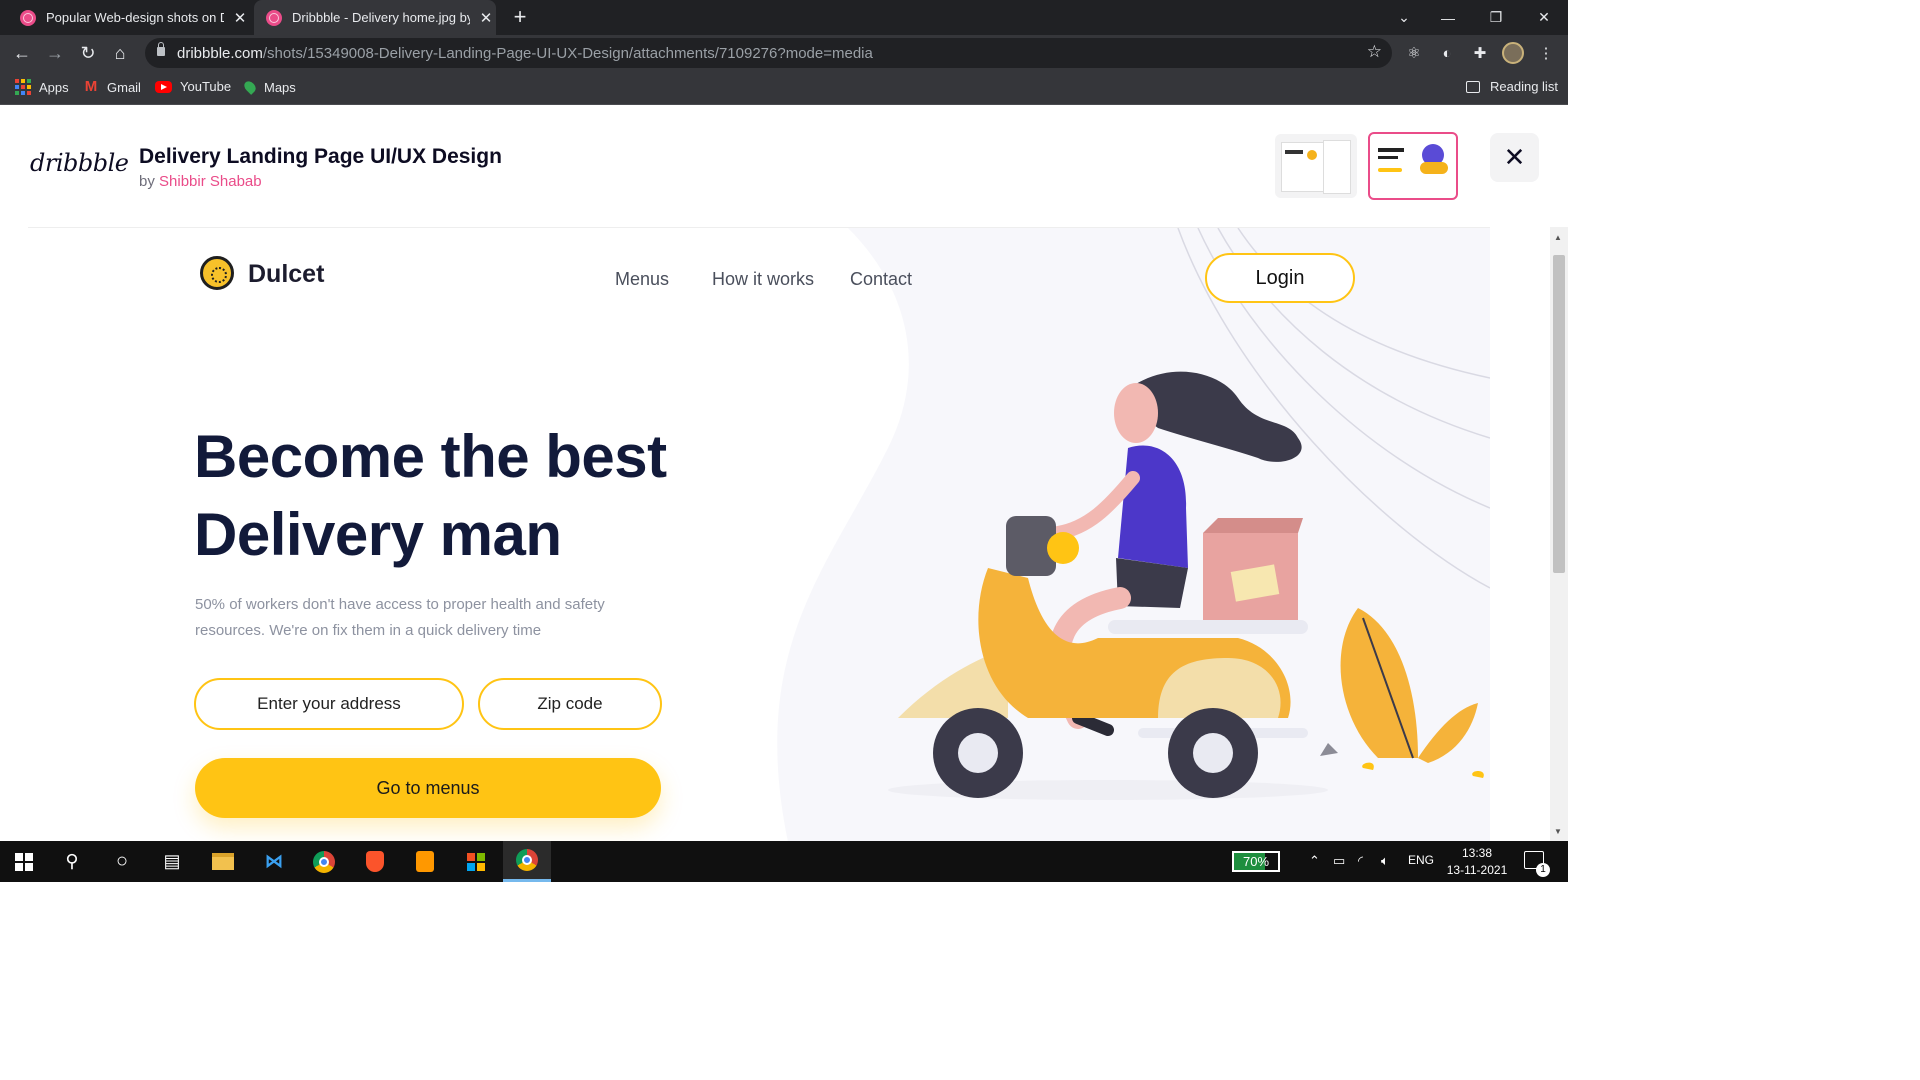  I want to click on shot-byline: by Shibbir Shabab, so click(200, 181).